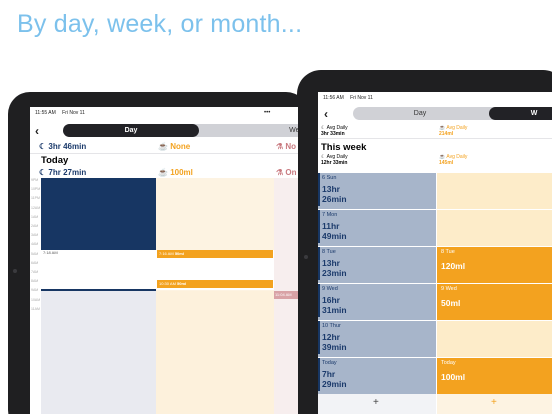 This screenshot has height=414, width=552. What do you see at coordinates (334, 199) in the screenshot?
I see `sleep-value-minutes: 26min` at bounding box center [334, 199].